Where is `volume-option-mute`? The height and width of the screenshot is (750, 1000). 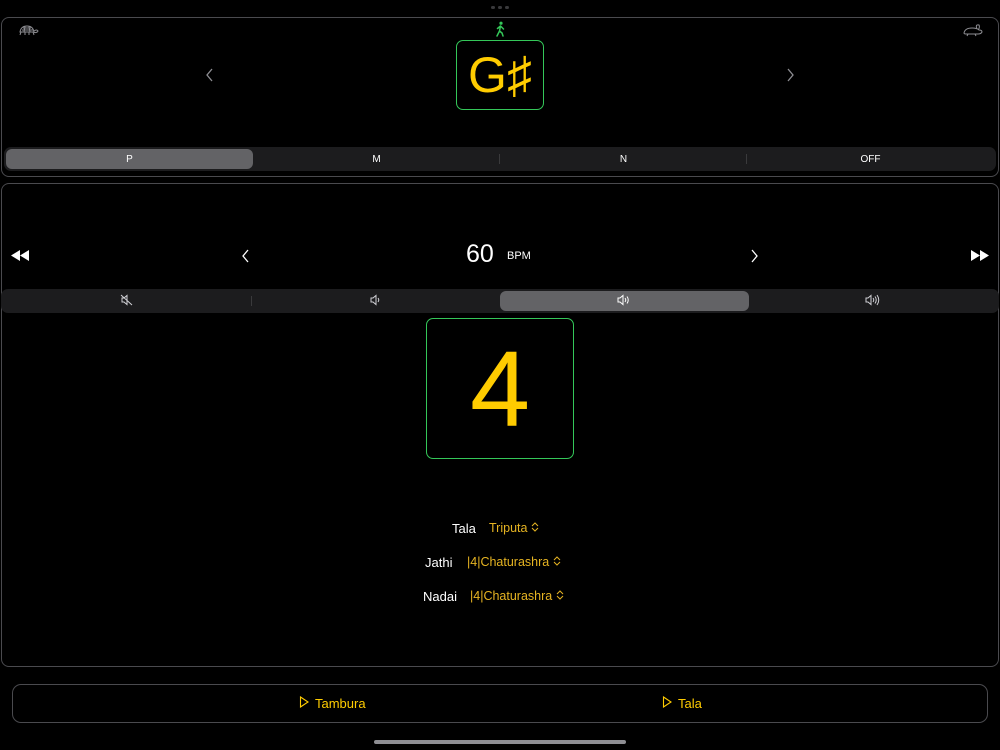
volume-option-mute is located at coordinates (127, 301).